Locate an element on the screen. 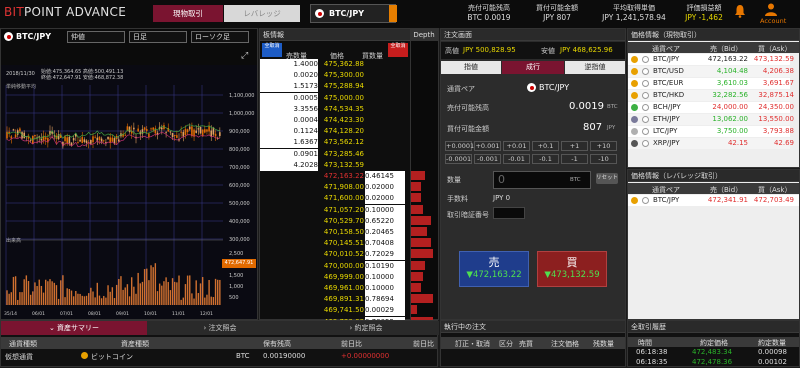  price-axis-label: 500,000 is located at coordinates (239, 204).